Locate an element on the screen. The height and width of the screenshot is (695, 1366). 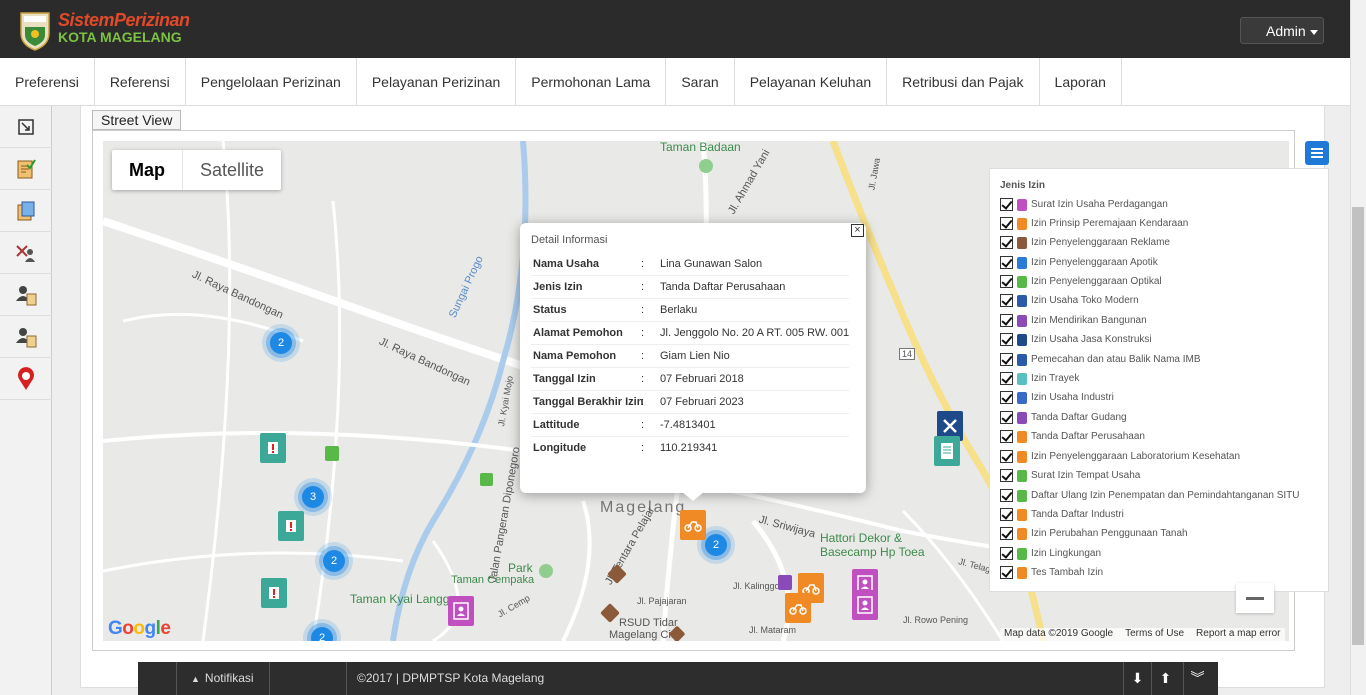
info-key: Nama Pemohon is located at coordinates (575, 356).